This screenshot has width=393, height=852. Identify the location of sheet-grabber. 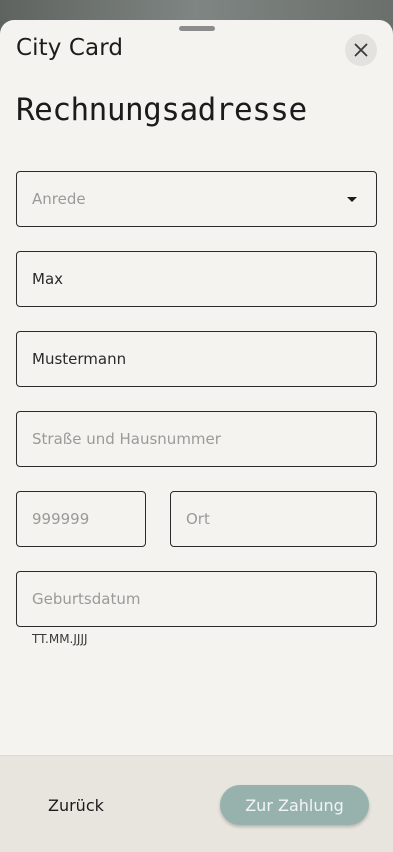
(197, 28).